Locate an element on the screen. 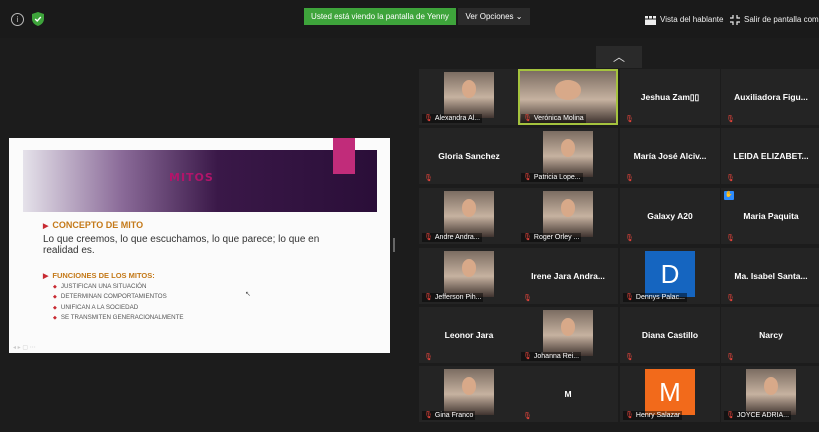 This screenshot has width=819, height=432. list-item: JUSTIFICAN UNA SITUACIÓN is located at coordinates (118, 287).